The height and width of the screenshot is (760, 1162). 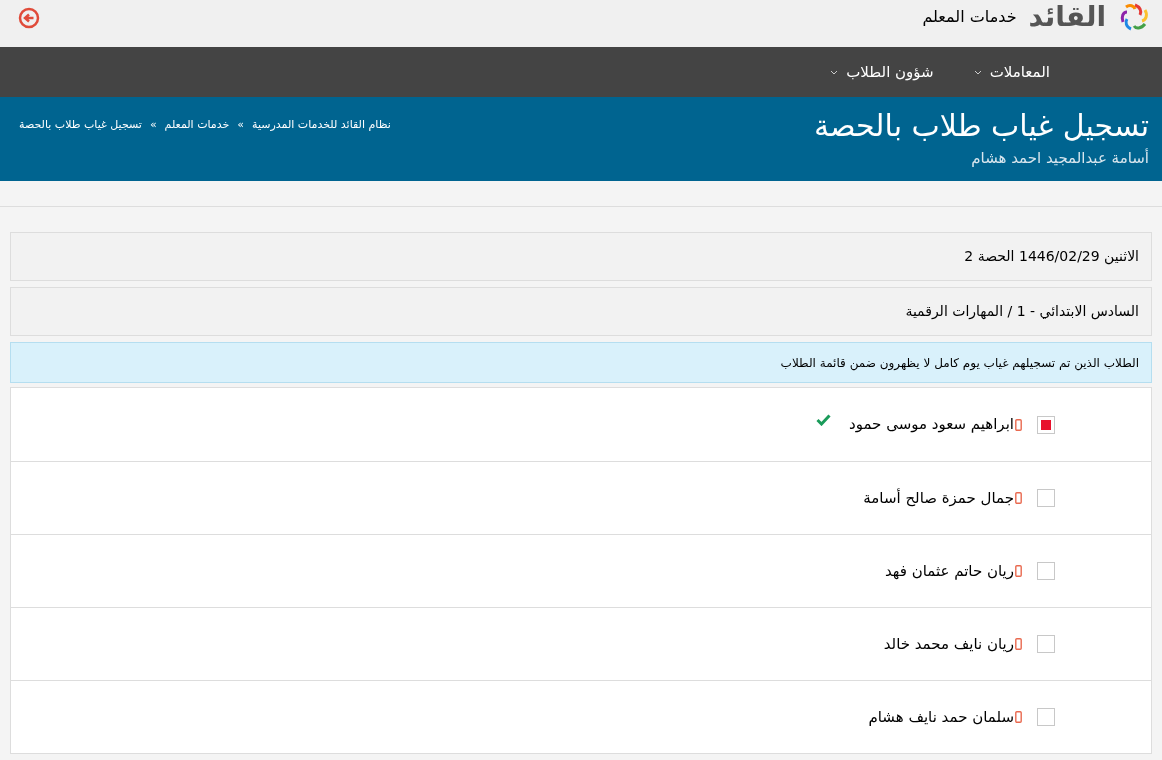 I want to click on student-name: جمال حمزة صالح أسامة, so click(x=938, y=498).